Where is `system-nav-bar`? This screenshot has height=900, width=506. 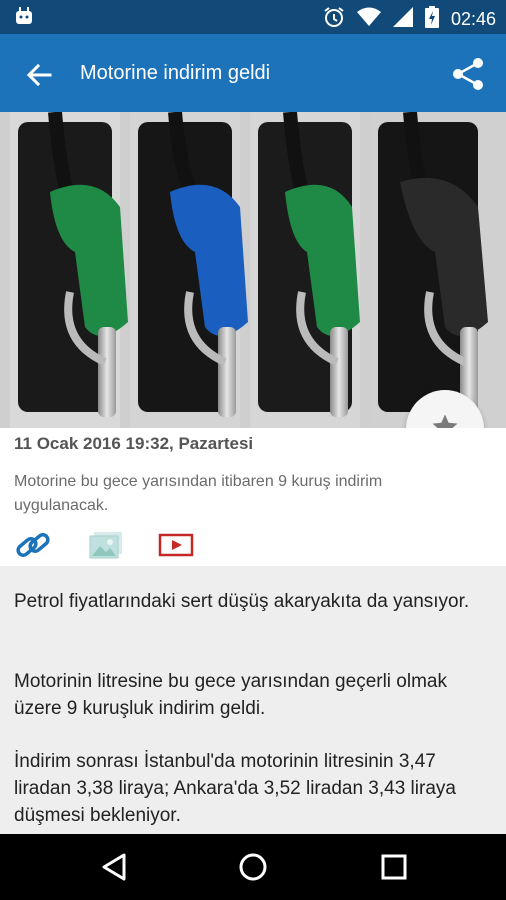
system-nav-bar is located at coordinates (253, 867).